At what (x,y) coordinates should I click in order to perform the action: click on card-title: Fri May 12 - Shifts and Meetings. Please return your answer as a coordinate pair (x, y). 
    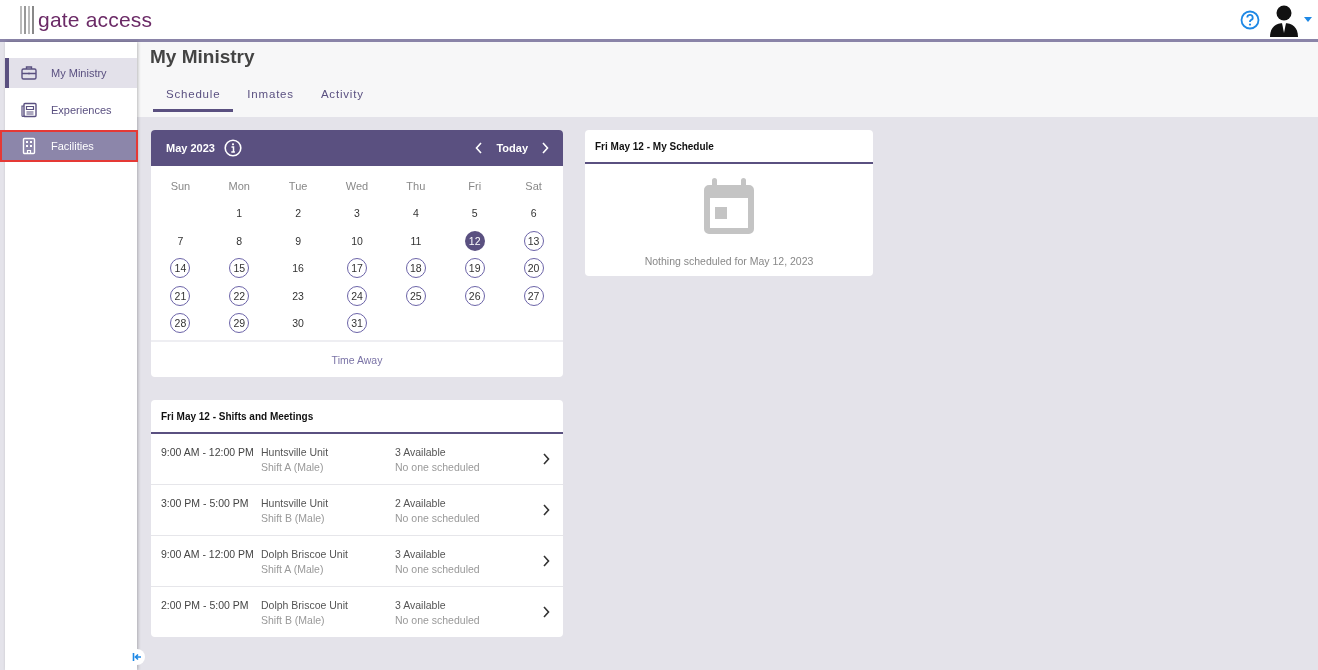
    Looking at the image, I should click on (357, 417).